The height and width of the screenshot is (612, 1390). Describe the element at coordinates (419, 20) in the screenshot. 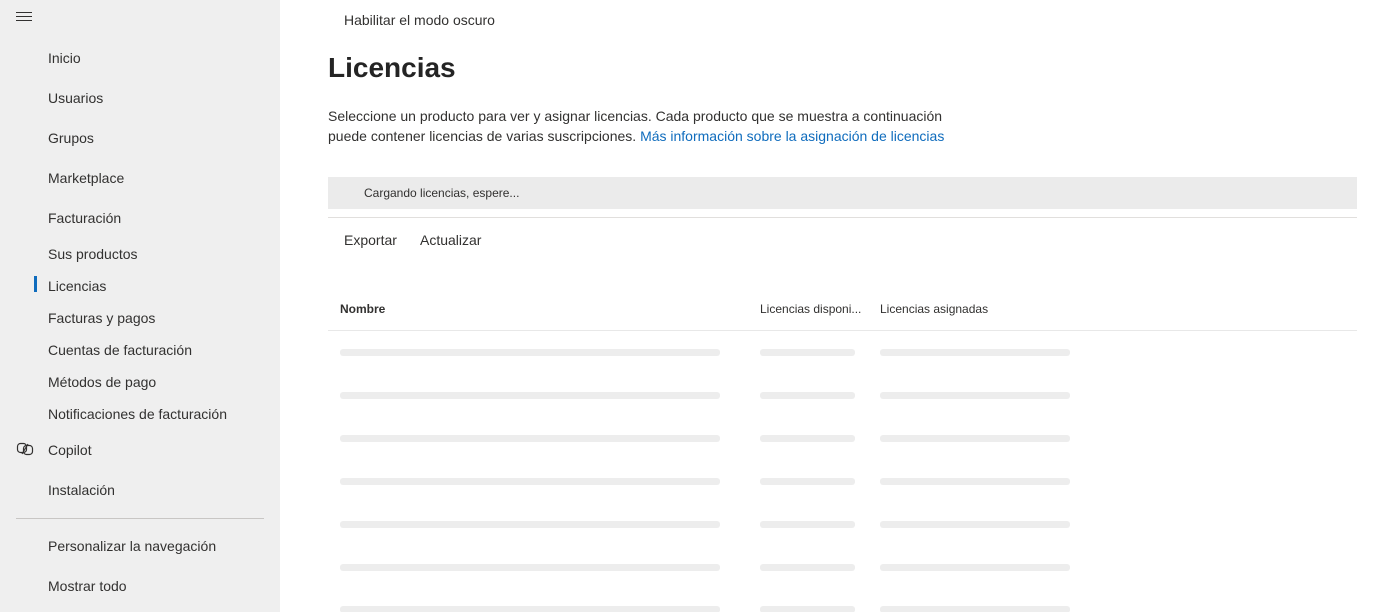

I see `dark-mode-toggle: Habilitar el modo oscuro` at that location.